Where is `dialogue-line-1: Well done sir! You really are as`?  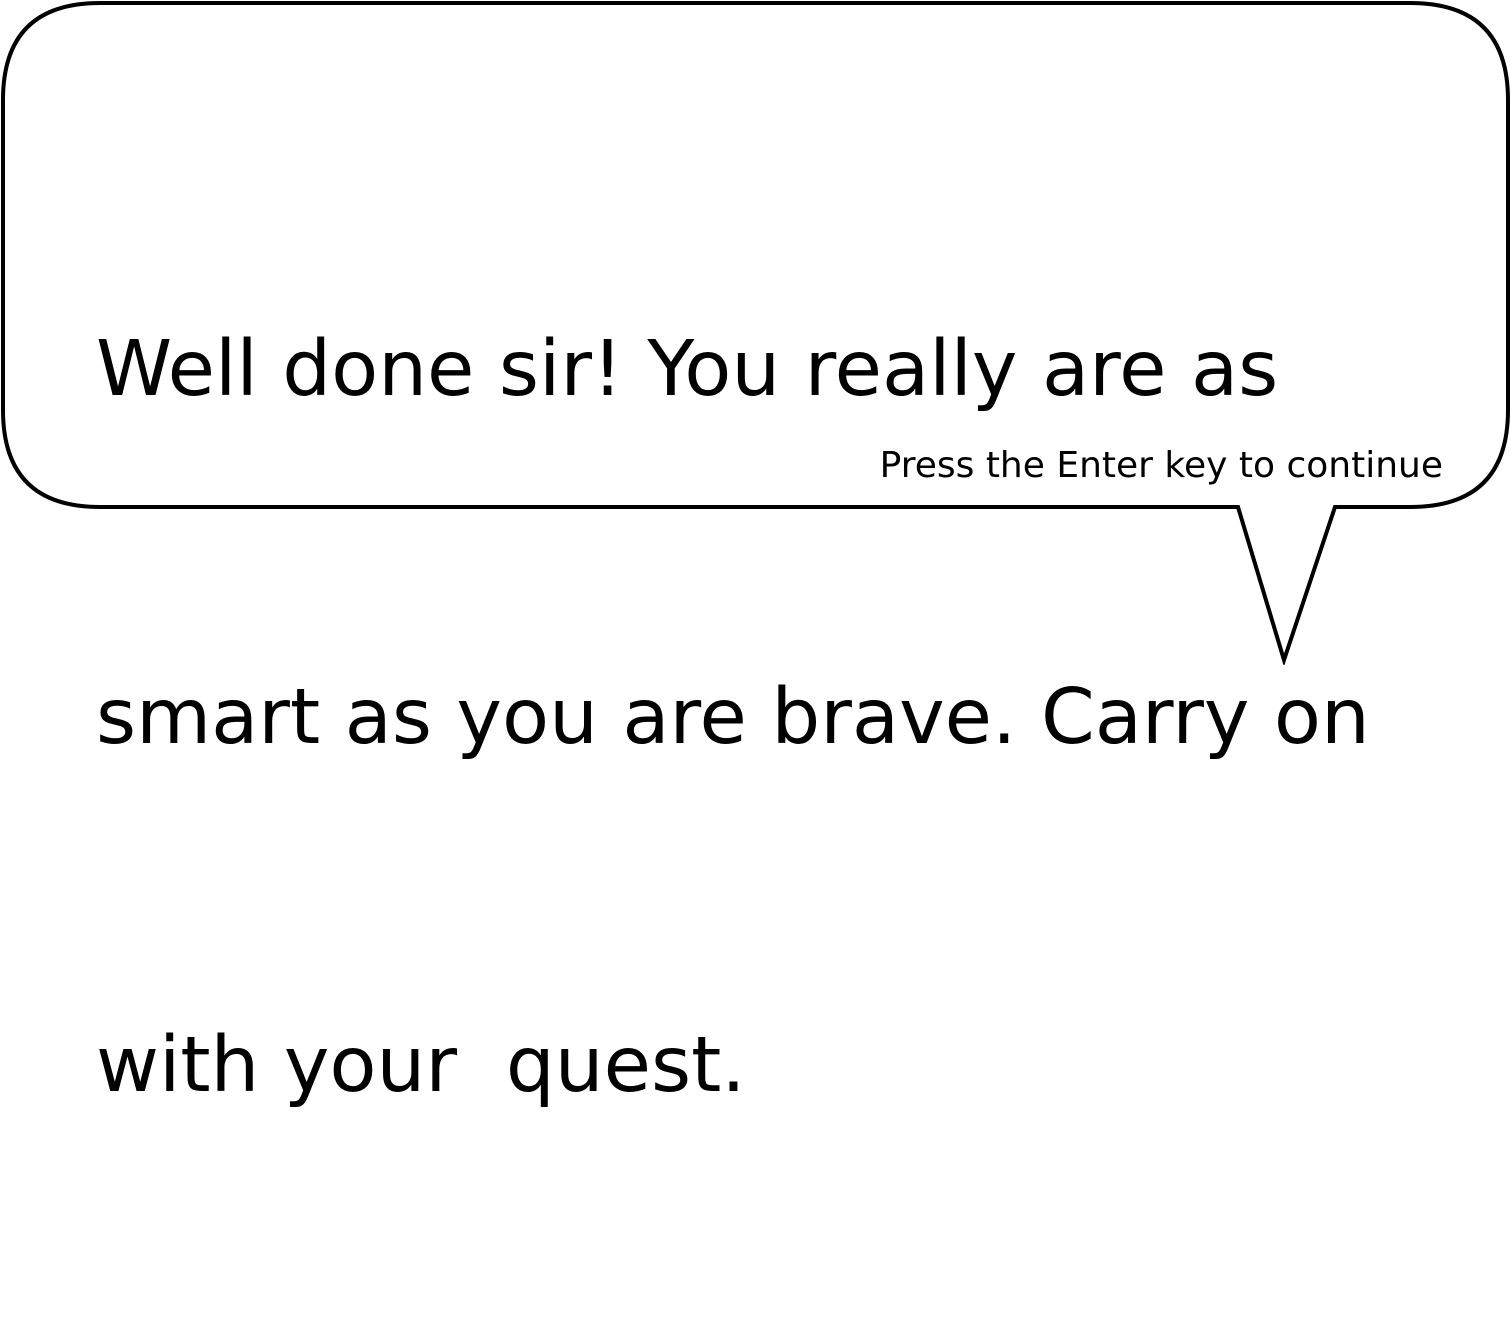 dialogue-line-1: Well done sir! You really are as is located at coordinates (687, 369).